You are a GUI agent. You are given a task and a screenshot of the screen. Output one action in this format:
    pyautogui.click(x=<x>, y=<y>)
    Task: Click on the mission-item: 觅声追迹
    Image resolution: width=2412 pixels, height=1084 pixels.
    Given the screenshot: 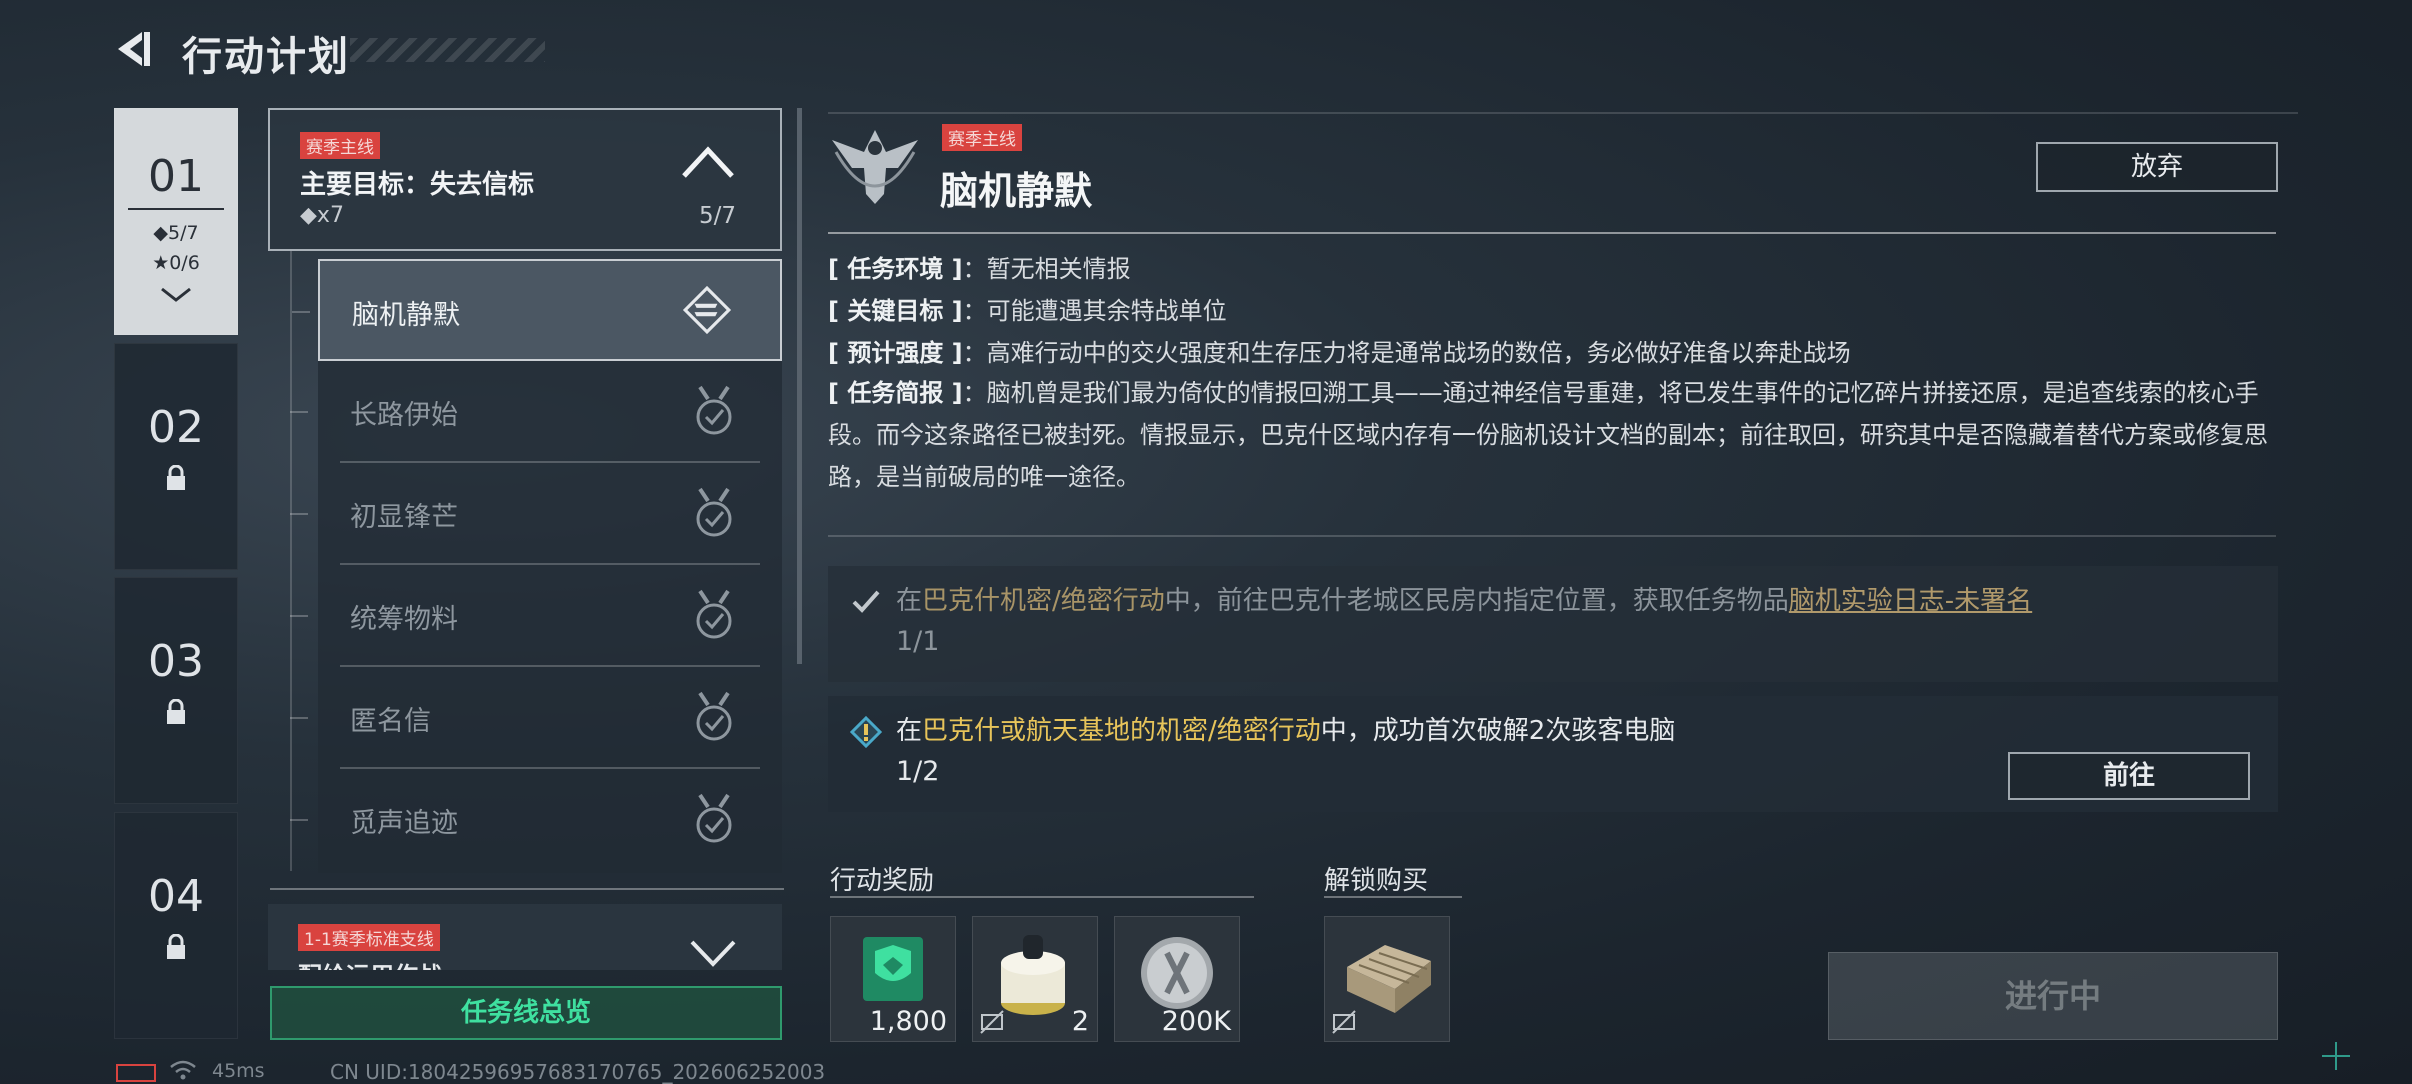 What is the action you would take?
    pyautogui.click(x=536, y=820)
    